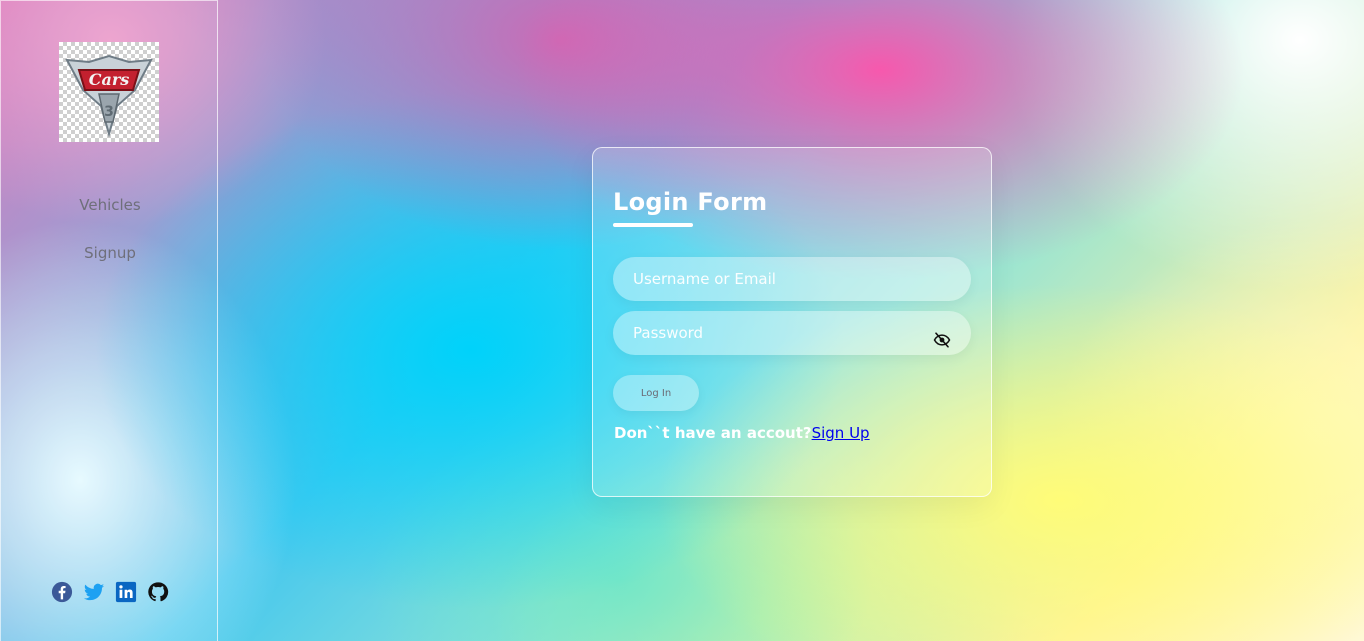  I want to click on login-button: Log In, so click(656, 393).